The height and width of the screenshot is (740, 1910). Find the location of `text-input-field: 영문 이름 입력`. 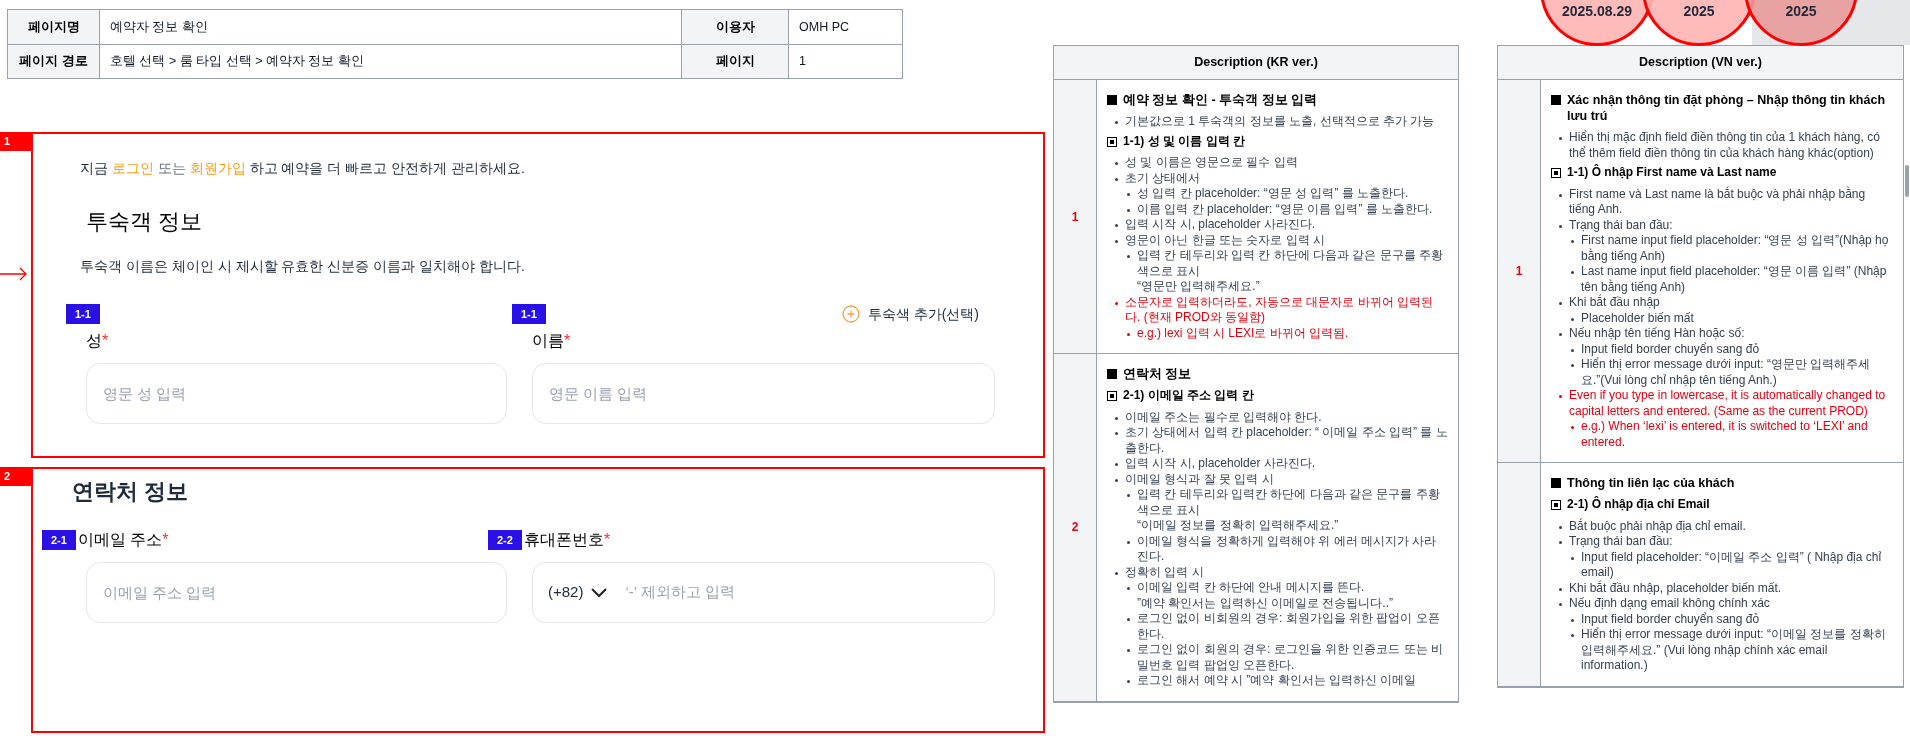

text-input-field: 영문 이름 입력 is located at coordinates (763, 393).